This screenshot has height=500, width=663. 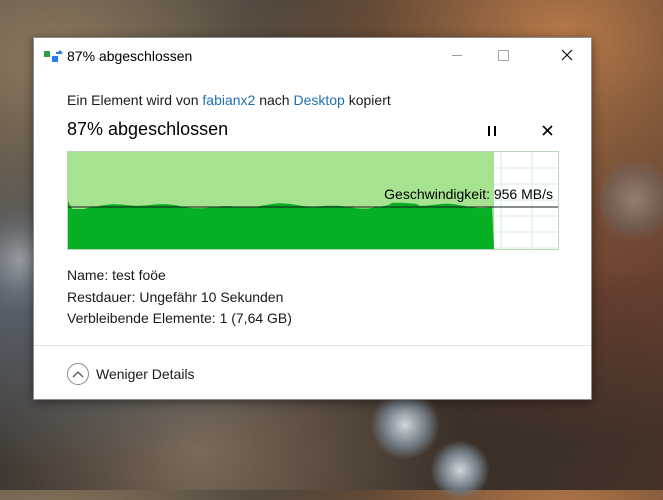 What do you see at coordinates (145, 374) in the screenshot?
I see `less-details-label: Weniger Details` at bounding box center [145, 374].